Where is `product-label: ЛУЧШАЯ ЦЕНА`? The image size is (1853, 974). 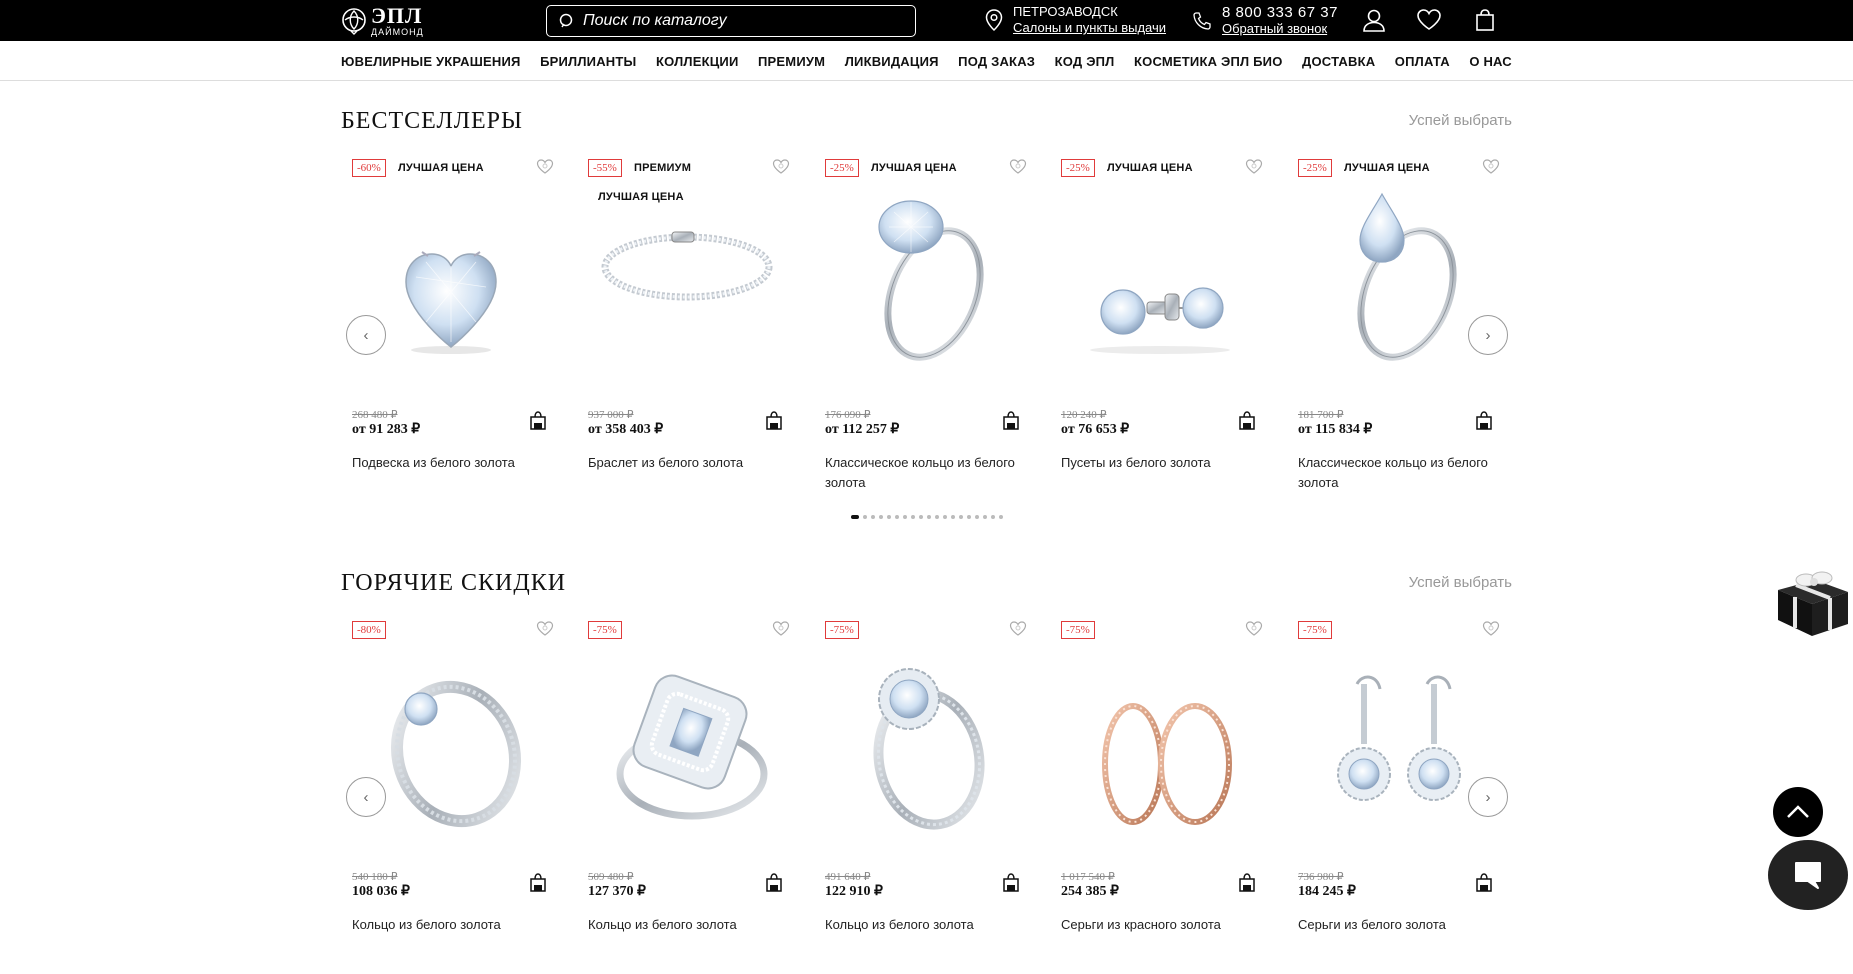 product-label: ЛУЧШАЯ ЦЕНА is located at coordinates (1150, 168).